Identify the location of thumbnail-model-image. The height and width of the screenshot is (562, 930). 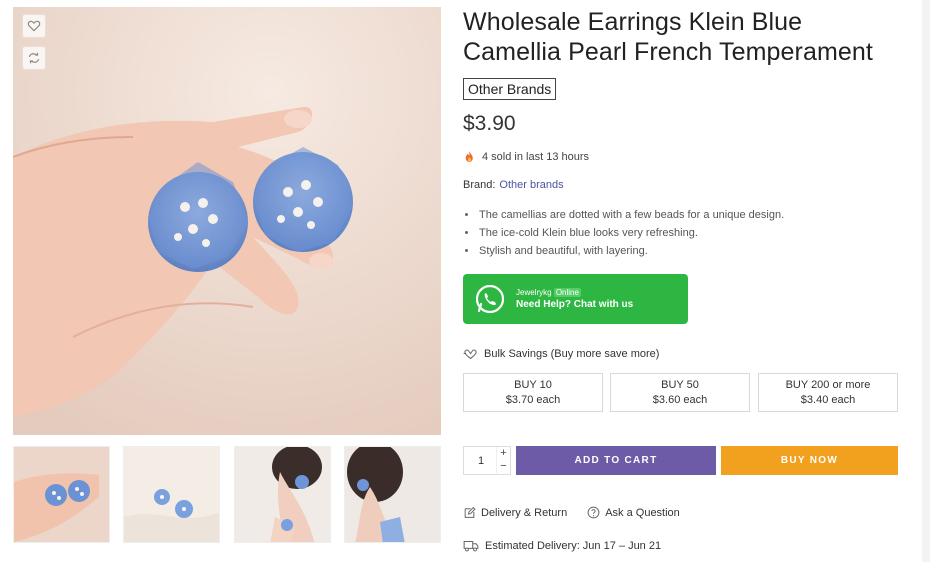
(282, 494).